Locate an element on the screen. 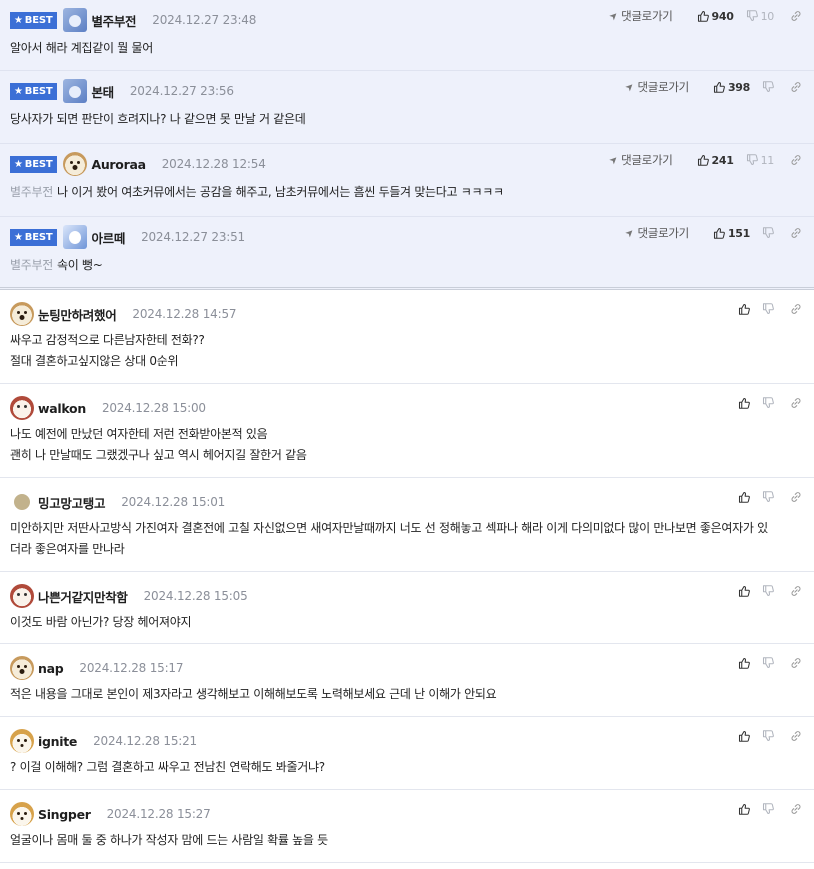 The width and height of the screenshot is (814, 869). comment-line: 당사자가 되면 판단이 흐려지나? 나 같으면 못 만날 거 같은데 is located at coordinates (405, 119).